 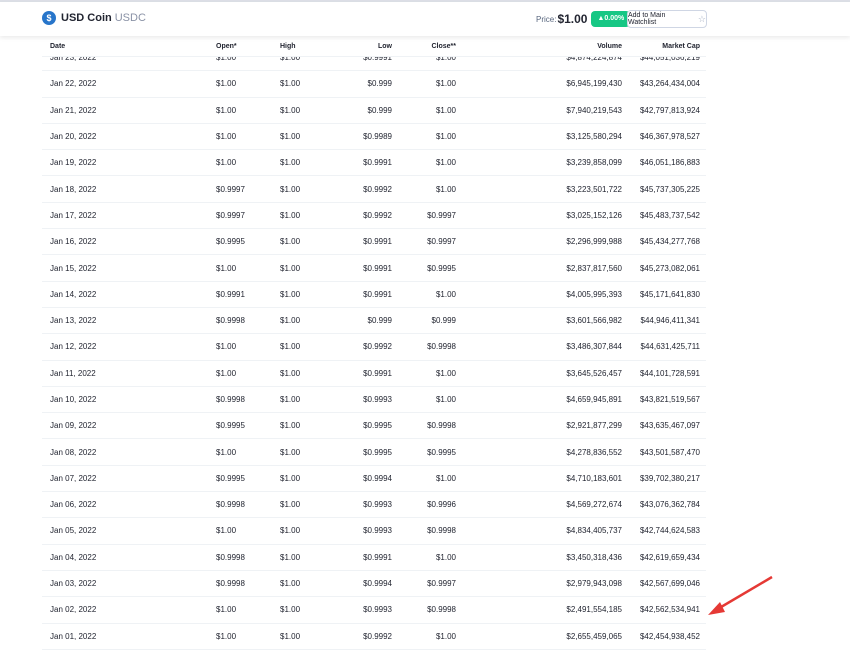 I want to click on cell-market-cap: $45,737,305,225, so click(x=669, y=189).